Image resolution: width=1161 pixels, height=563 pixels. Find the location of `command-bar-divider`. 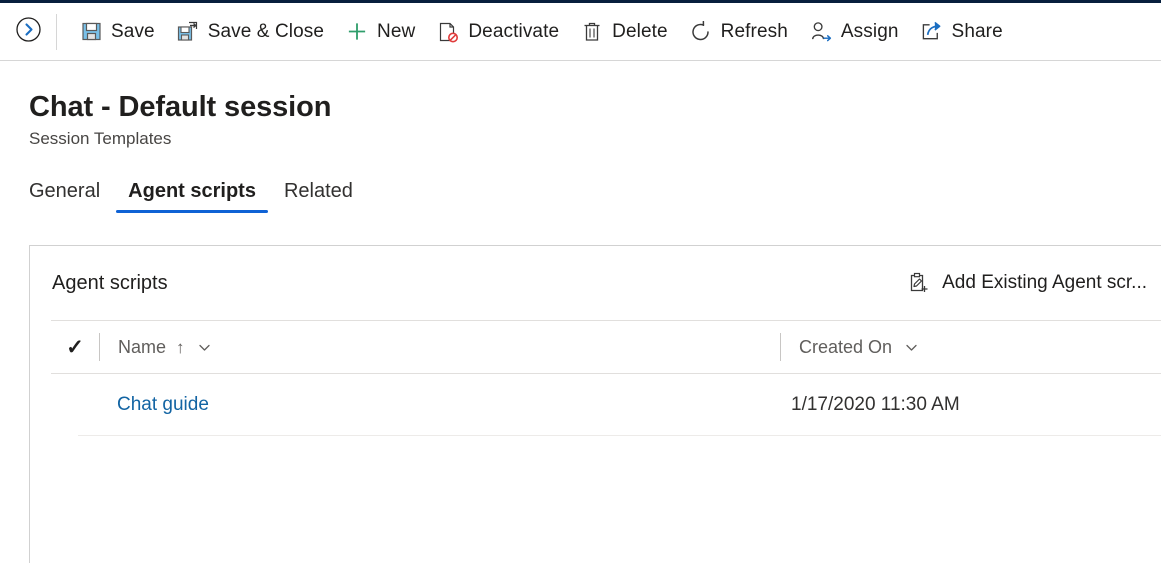

command-bar-divider is located at coordinates (56, 31).